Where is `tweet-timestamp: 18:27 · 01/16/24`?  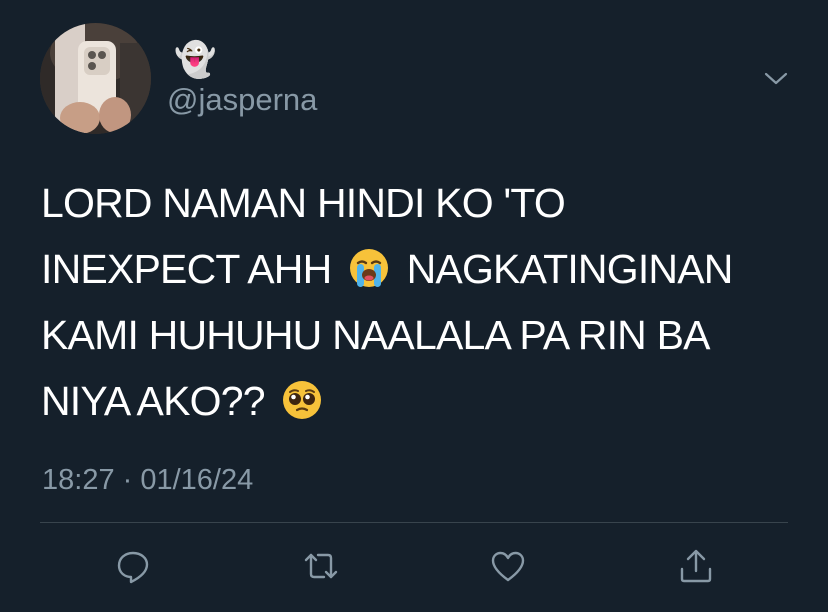
tweet-timestamp: 18:27 · 01/16/24 is located at coordinates (147, 480).